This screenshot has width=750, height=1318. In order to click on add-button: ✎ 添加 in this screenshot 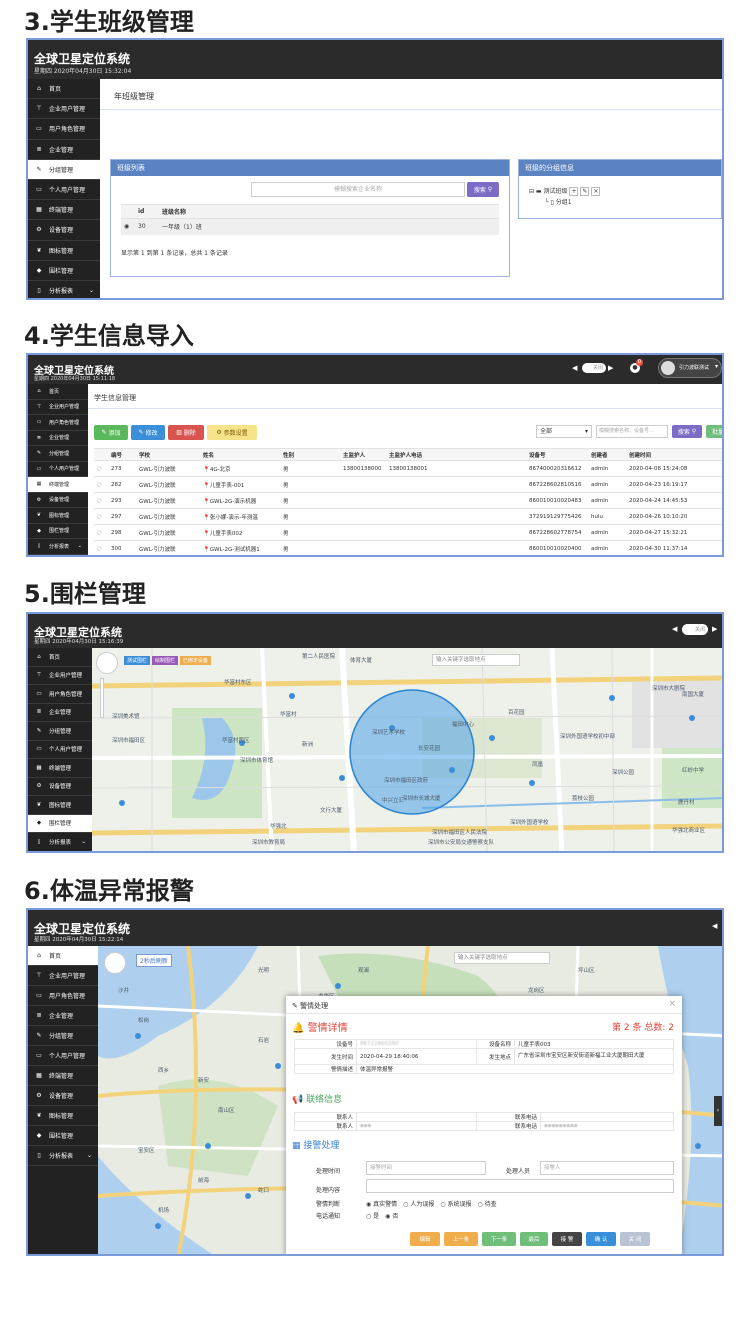, I will do `click(111, 432)`.